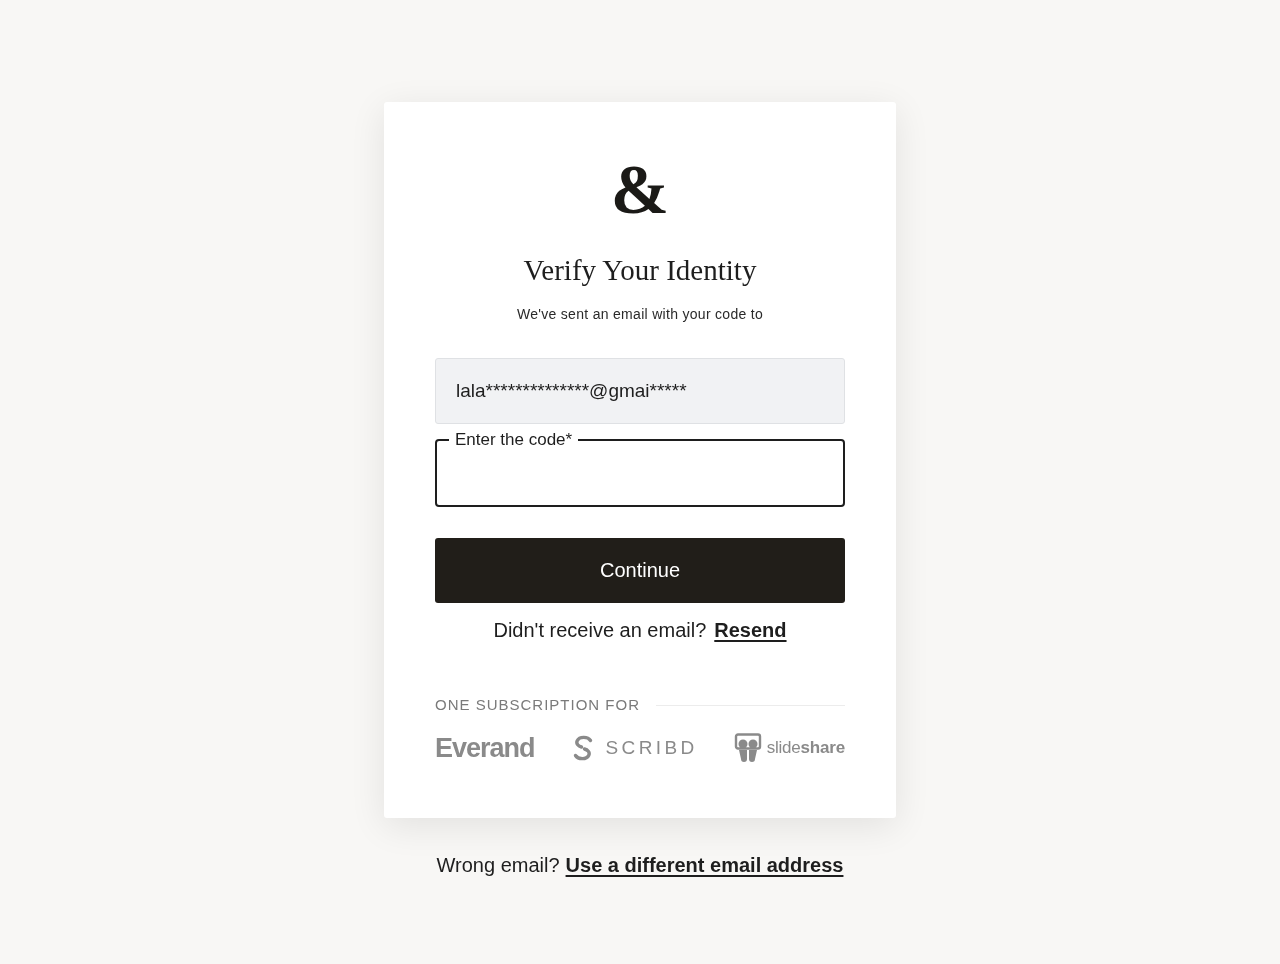  I want to click on resend-link: Resend, so click(750, 630).